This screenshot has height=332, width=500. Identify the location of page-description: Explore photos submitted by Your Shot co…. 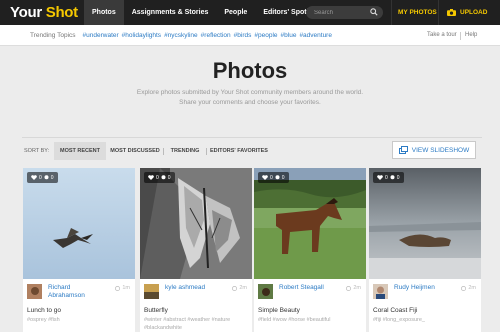
(250, 92).